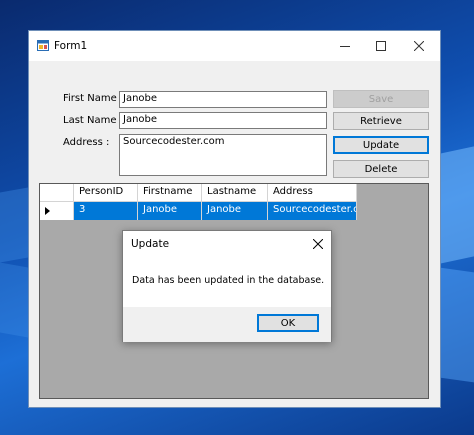  I want to click on grid-corner-header, so click(57, 193).